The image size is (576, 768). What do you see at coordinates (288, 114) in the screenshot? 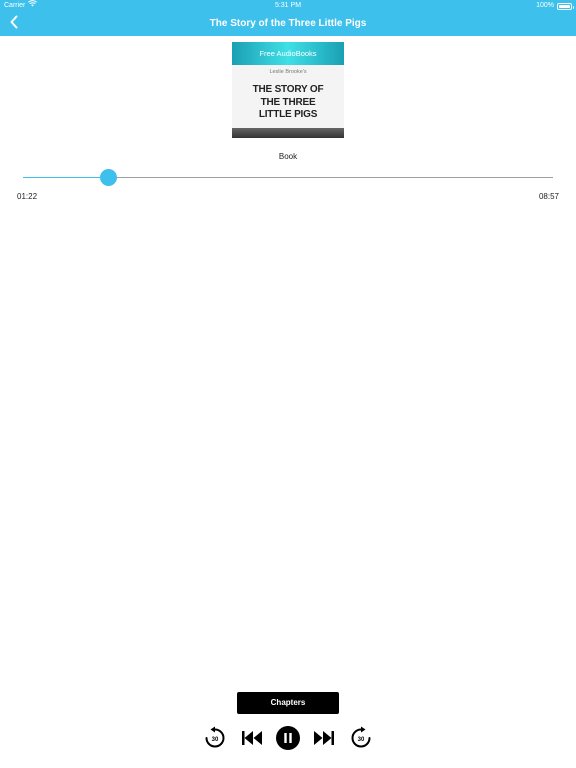
I see `cover-title-line: LITTLE PIGS` at bounding box center [288, 114].